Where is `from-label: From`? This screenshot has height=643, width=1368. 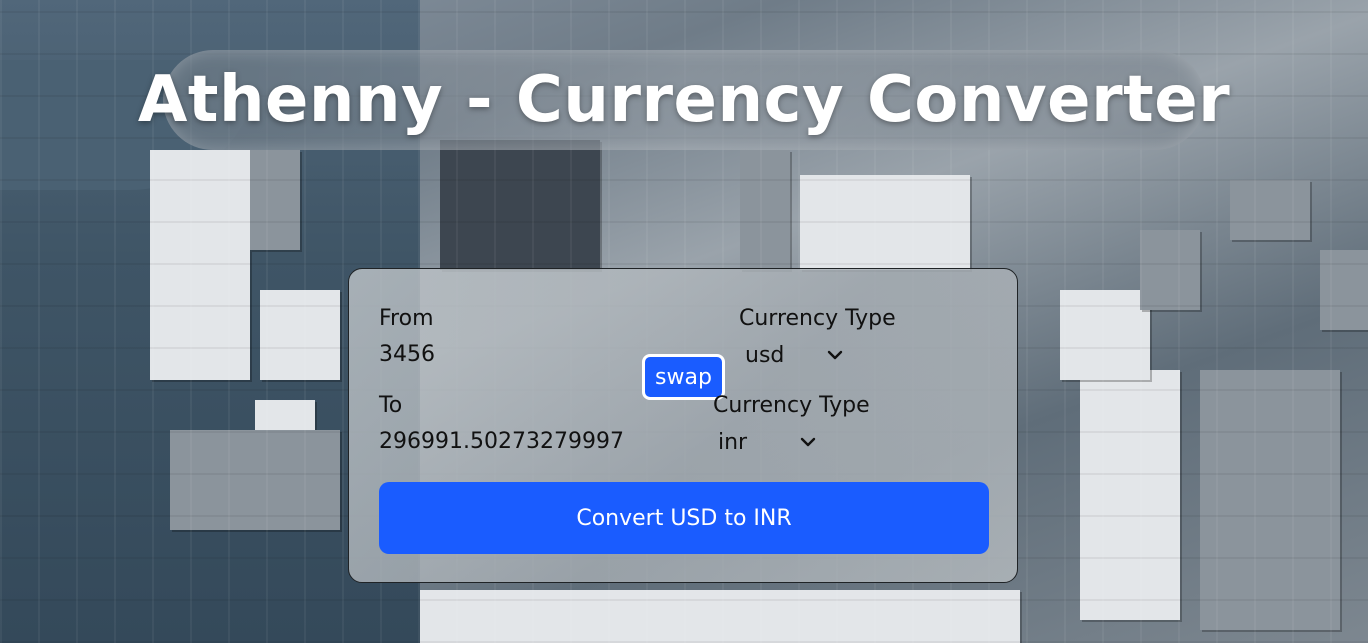 from-label: From is located at coordinates (406, 318).